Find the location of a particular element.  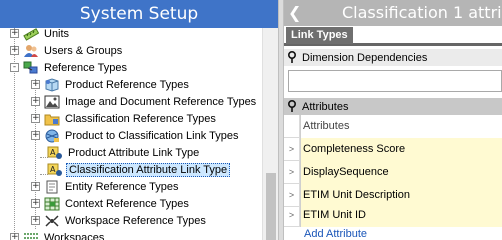

tree-item-classification-attribute-link-type: A Classification Attribute Link Type is located at coordinates (139, 169).